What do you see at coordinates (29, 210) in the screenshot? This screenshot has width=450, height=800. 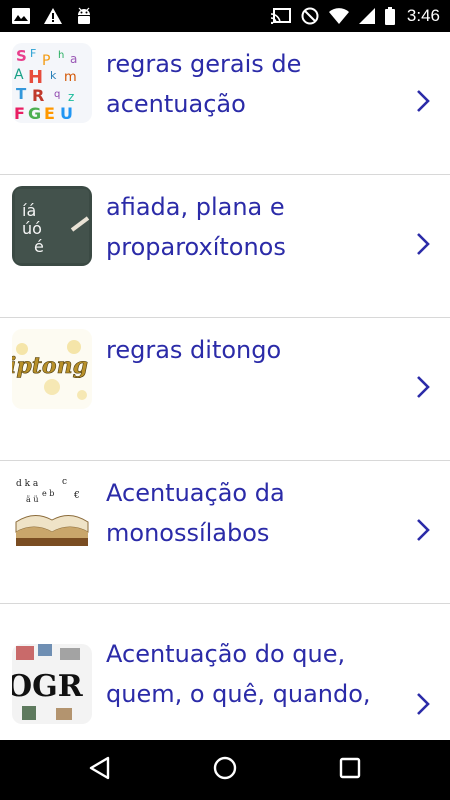 I see `chalk-line-1: íá` at bounding box center [29, 210].